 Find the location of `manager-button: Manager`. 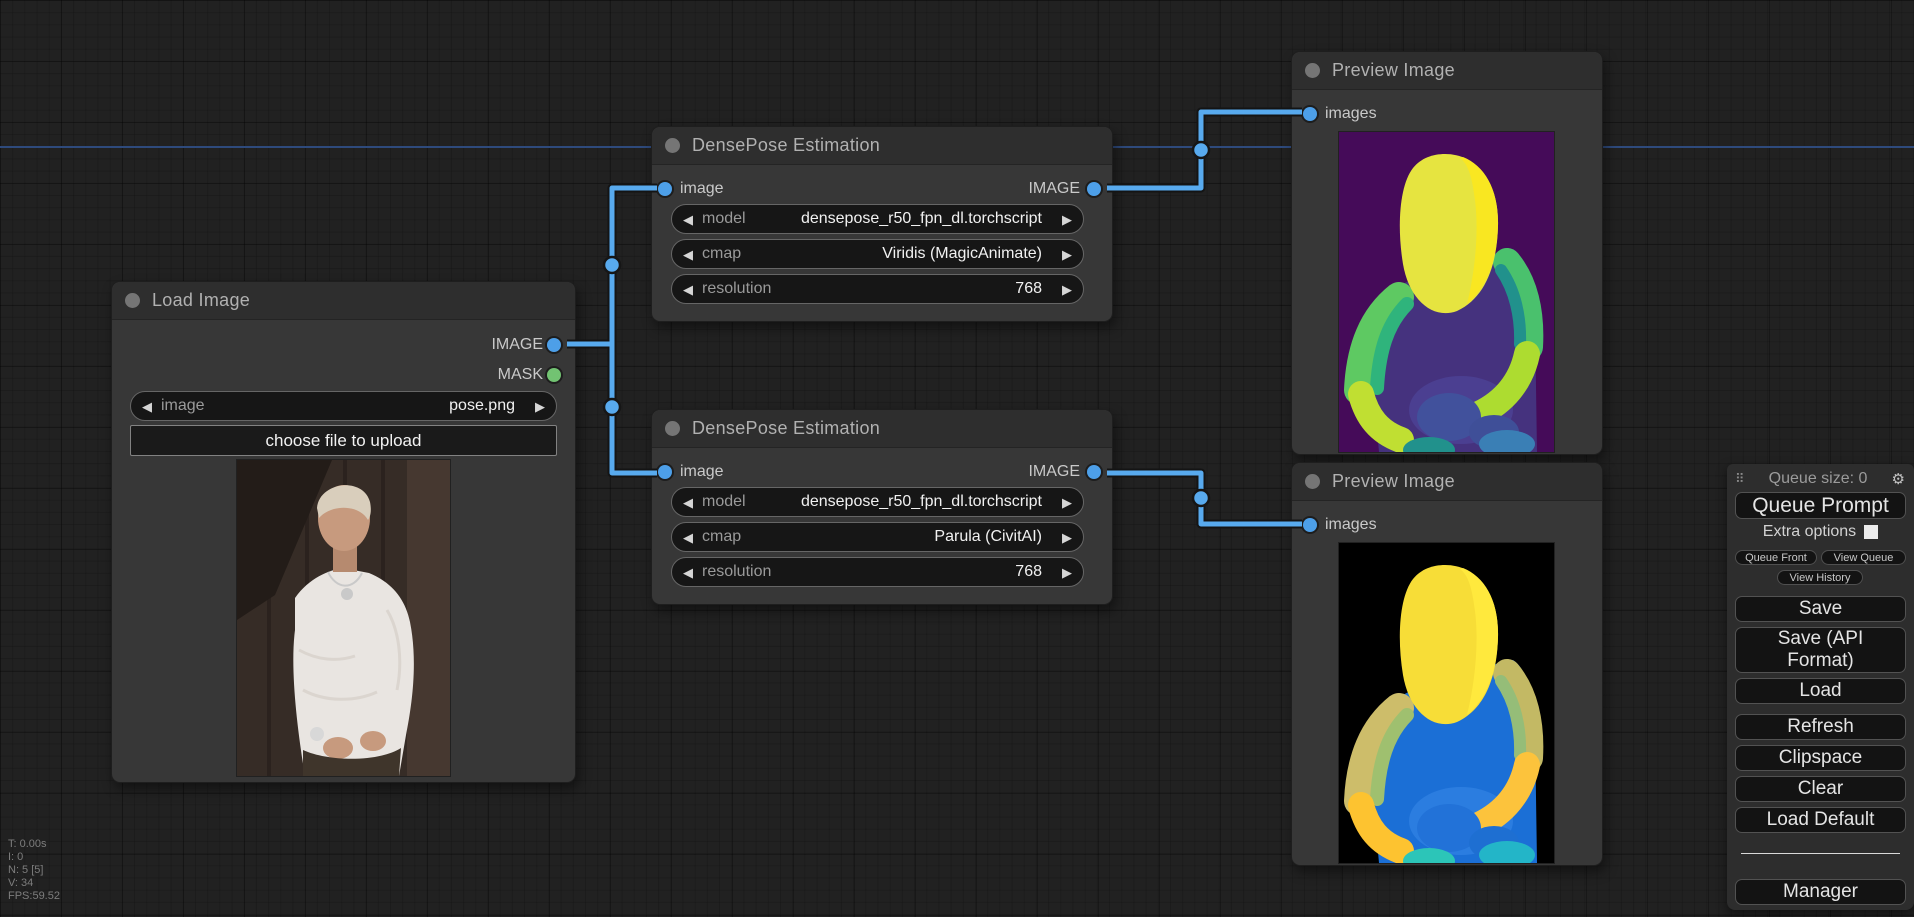

manager-button: Manager is located at coordinates (1820, 892).